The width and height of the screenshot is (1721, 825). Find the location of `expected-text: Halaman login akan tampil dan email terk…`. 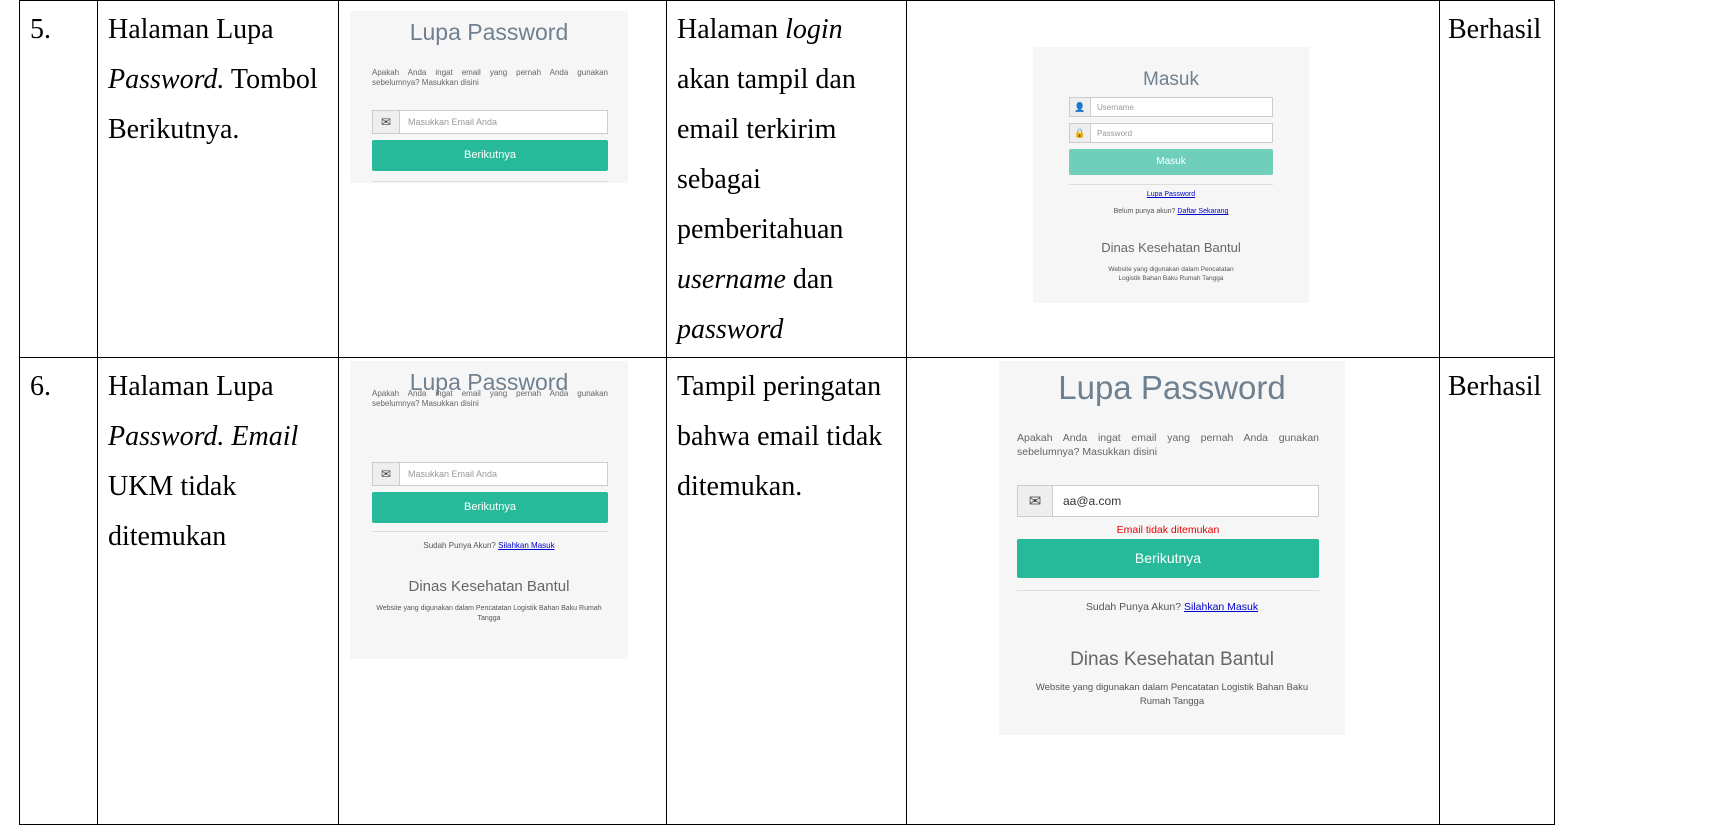

expected-text: Halaman login akan tampil dan email terk… is located at coordinates (766, 179).